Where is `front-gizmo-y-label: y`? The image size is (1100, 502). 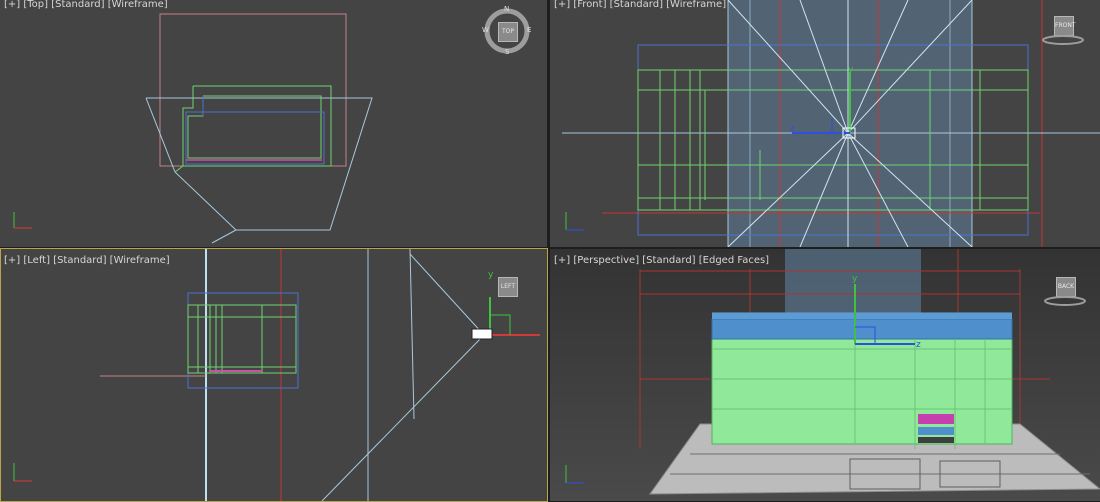
front-gizmo-y-label: y is located at coordinates (851, 70).